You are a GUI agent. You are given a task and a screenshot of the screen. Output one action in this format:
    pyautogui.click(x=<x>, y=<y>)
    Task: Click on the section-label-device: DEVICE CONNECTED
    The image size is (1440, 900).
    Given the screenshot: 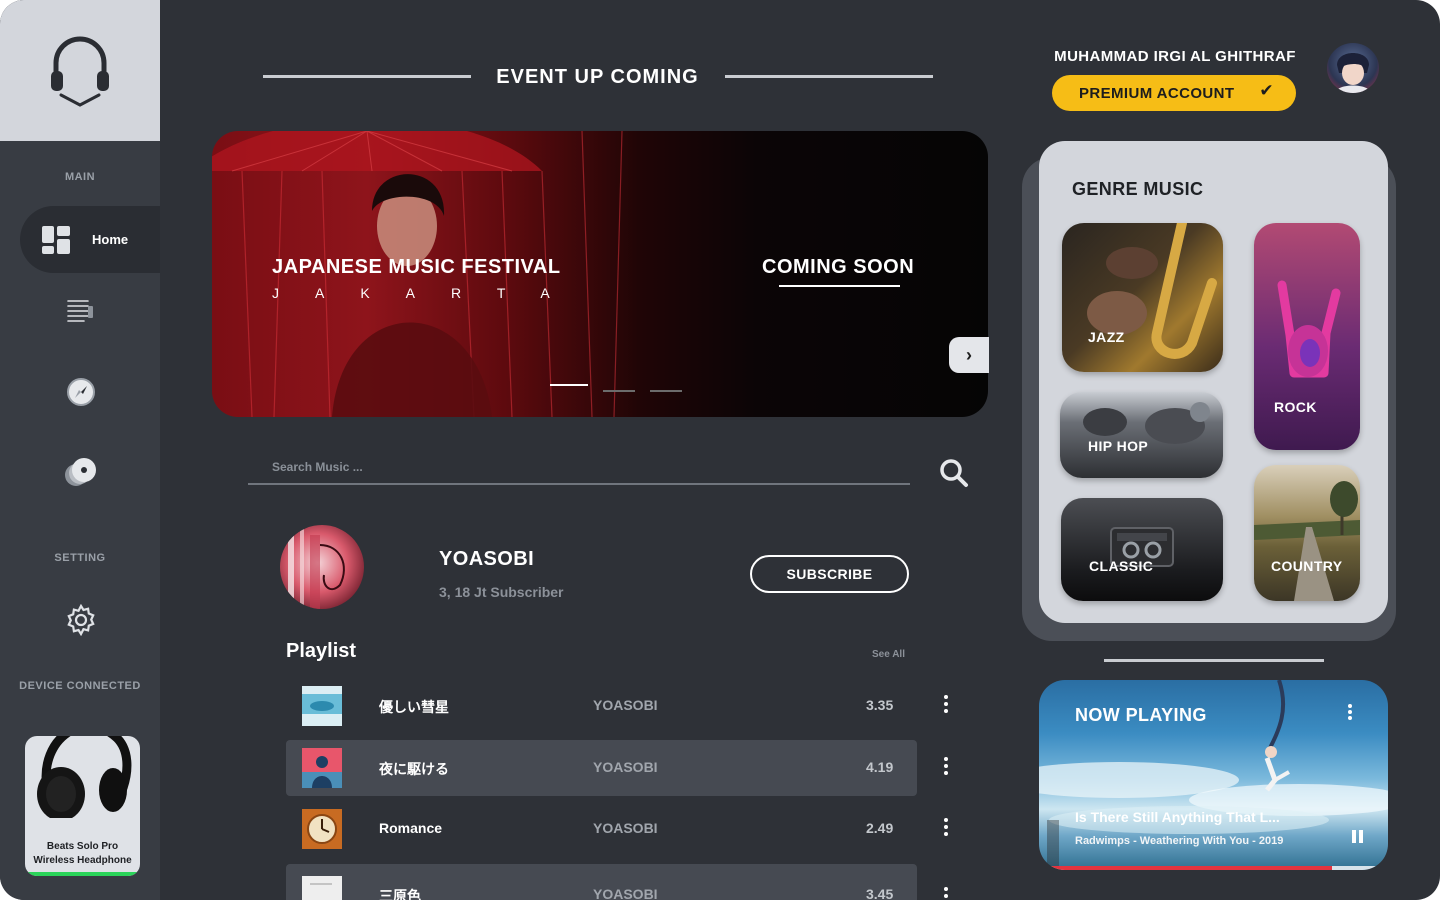 What is the action you would take?
    pyautogui.click(x=80, y=686)
    